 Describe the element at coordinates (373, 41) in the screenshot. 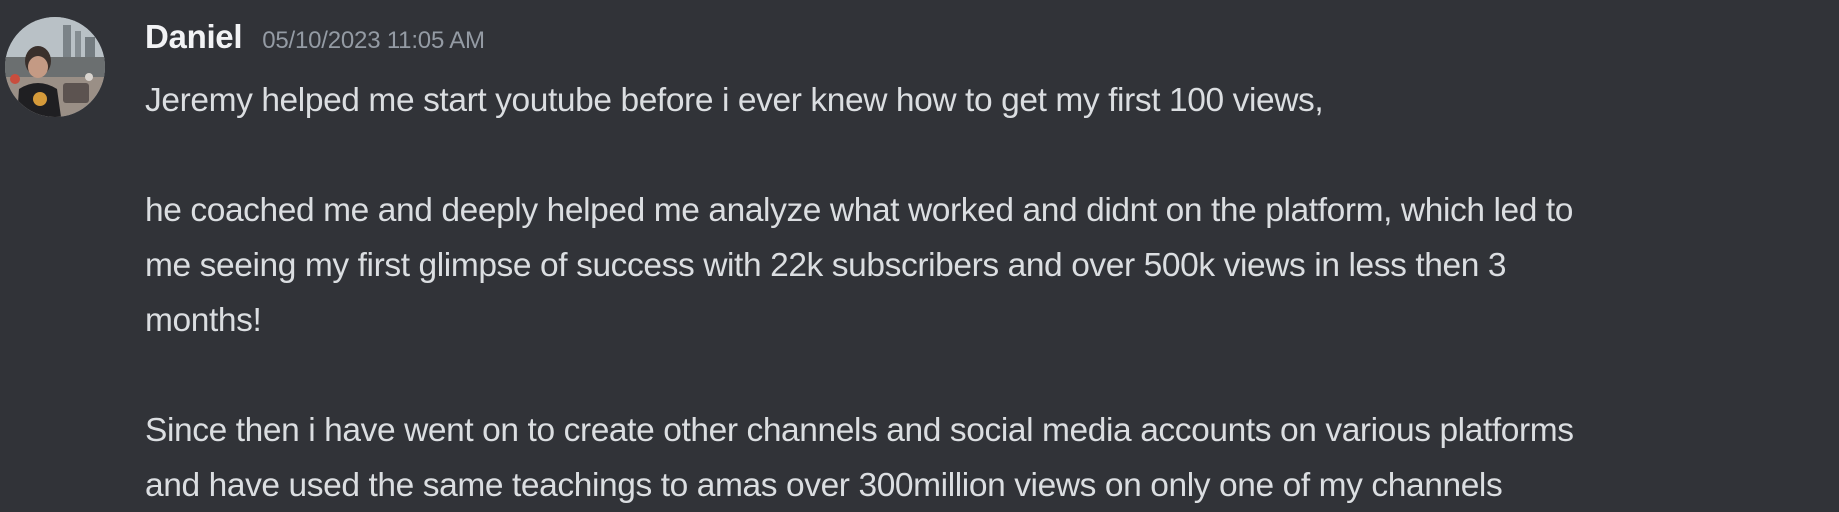

I see `message-timestamp: 05/10/2023 11:05 AM` at that location.